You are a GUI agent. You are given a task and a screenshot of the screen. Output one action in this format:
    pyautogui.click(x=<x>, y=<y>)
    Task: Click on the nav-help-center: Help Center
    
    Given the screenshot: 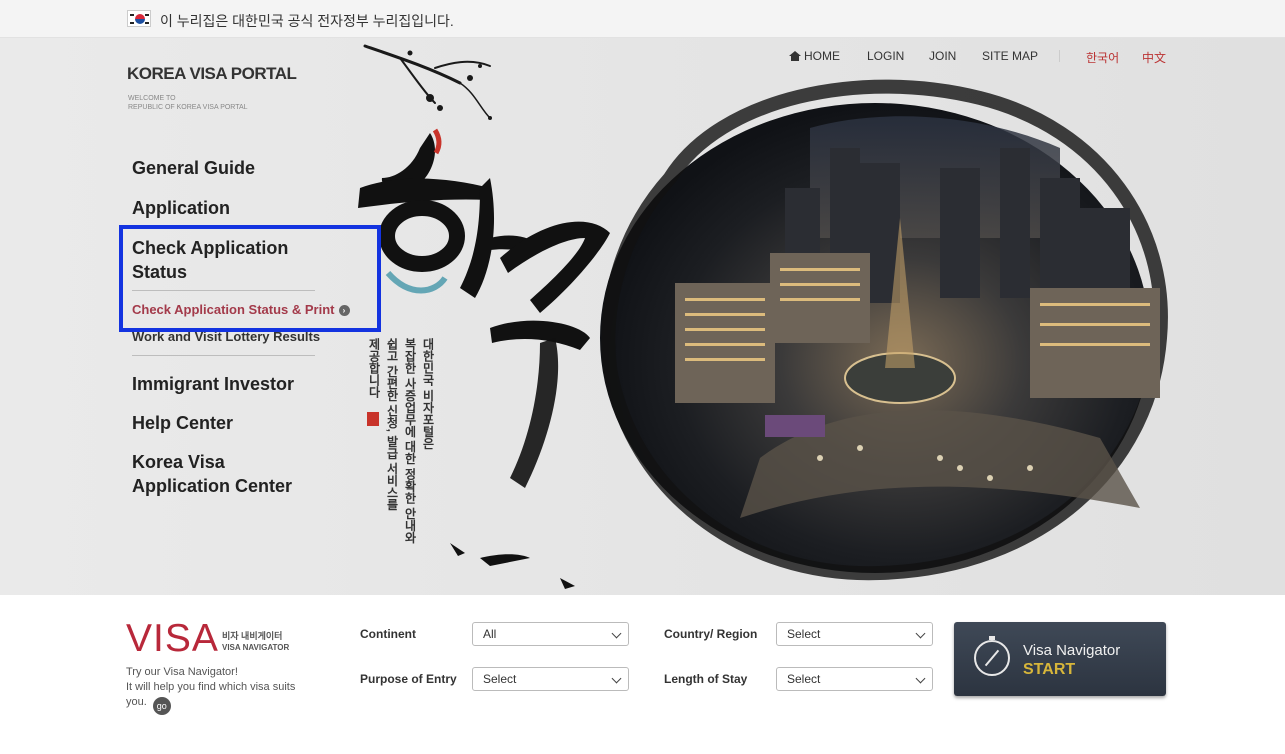 What is the action you would take?
    pyautogui.click(x=182, y=423)
    